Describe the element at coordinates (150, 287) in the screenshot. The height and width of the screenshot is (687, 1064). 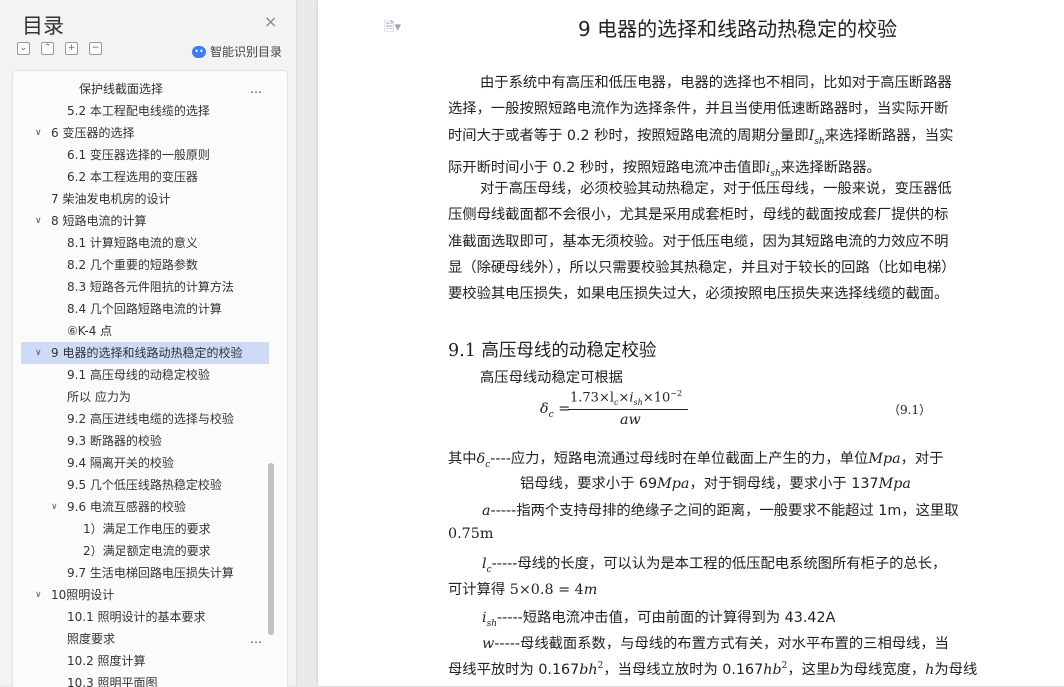
I see `toc-item-label: 8.3 短路各元件阻抗的计算方法` at that location.